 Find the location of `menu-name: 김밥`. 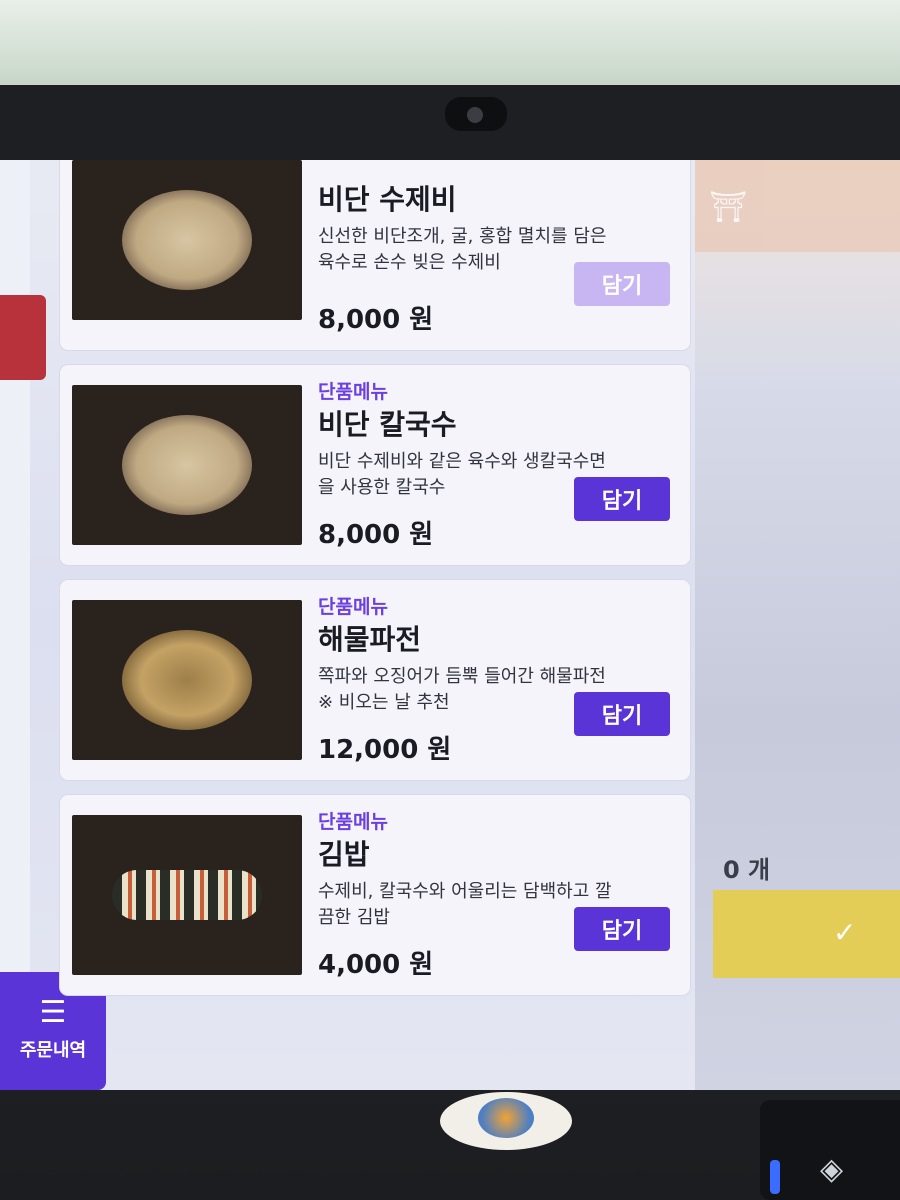

menu-name: 김밥 is located at coordinates (344, 854).